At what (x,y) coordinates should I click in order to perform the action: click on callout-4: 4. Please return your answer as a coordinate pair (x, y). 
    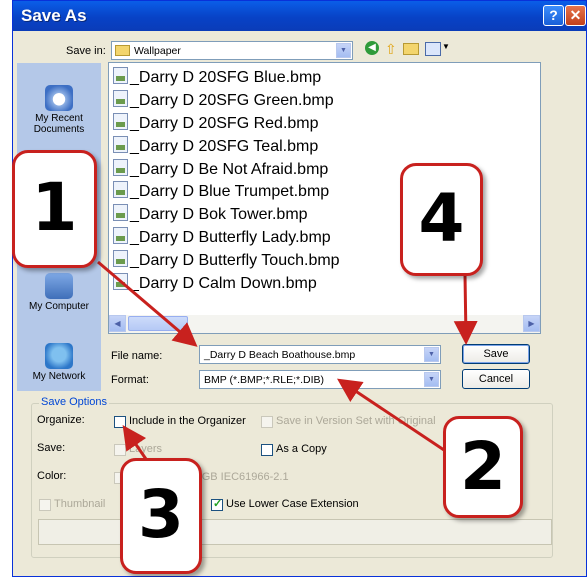
    Looking at the image, I should click on (441, 219).